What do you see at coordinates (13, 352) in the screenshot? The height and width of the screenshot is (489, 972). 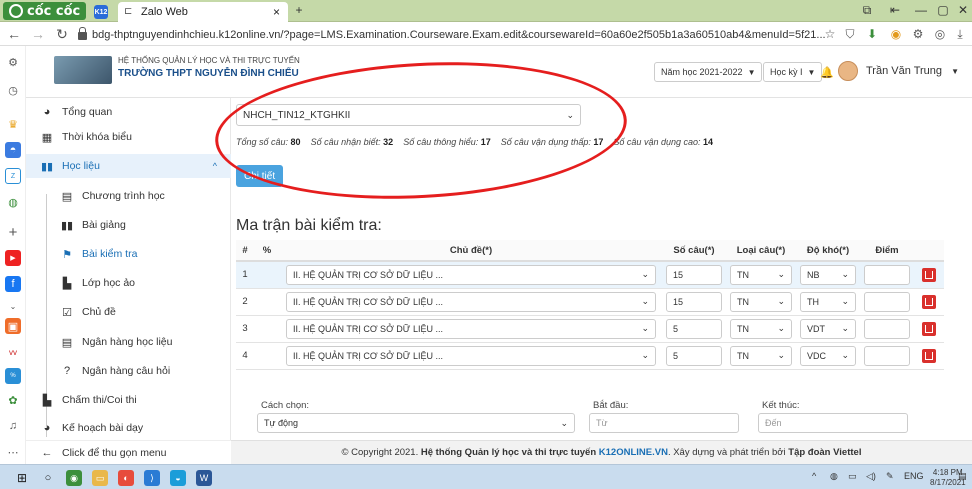 I see `news-icon: vv` at bounding box center [13, 352].